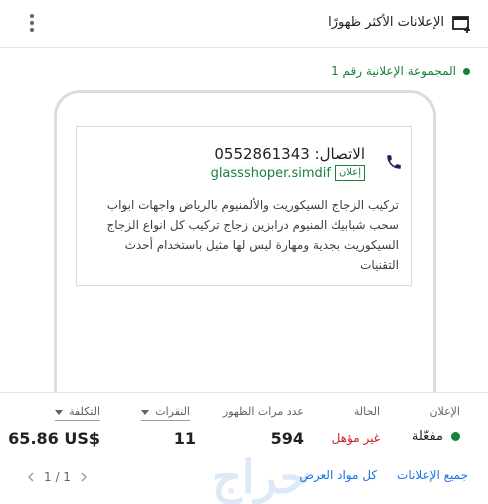  I want to click on col-header-status: الحالة, so click(366, 411).